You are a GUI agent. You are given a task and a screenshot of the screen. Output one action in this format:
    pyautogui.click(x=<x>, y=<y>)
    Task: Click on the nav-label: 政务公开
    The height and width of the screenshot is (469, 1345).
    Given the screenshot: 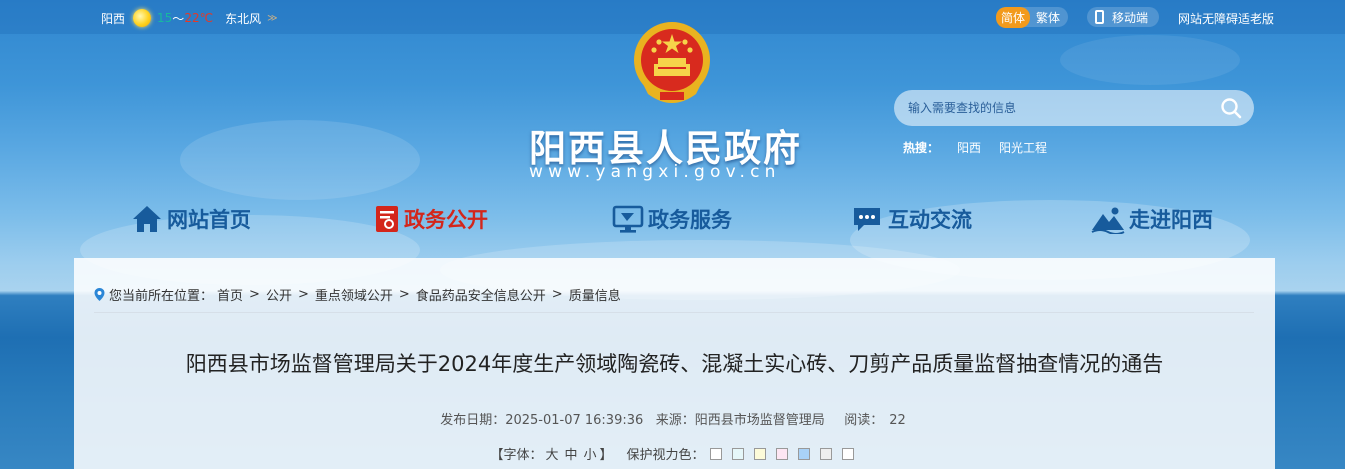 What is the action you would take?
    pyautogui.click(x=446, y=220)
    